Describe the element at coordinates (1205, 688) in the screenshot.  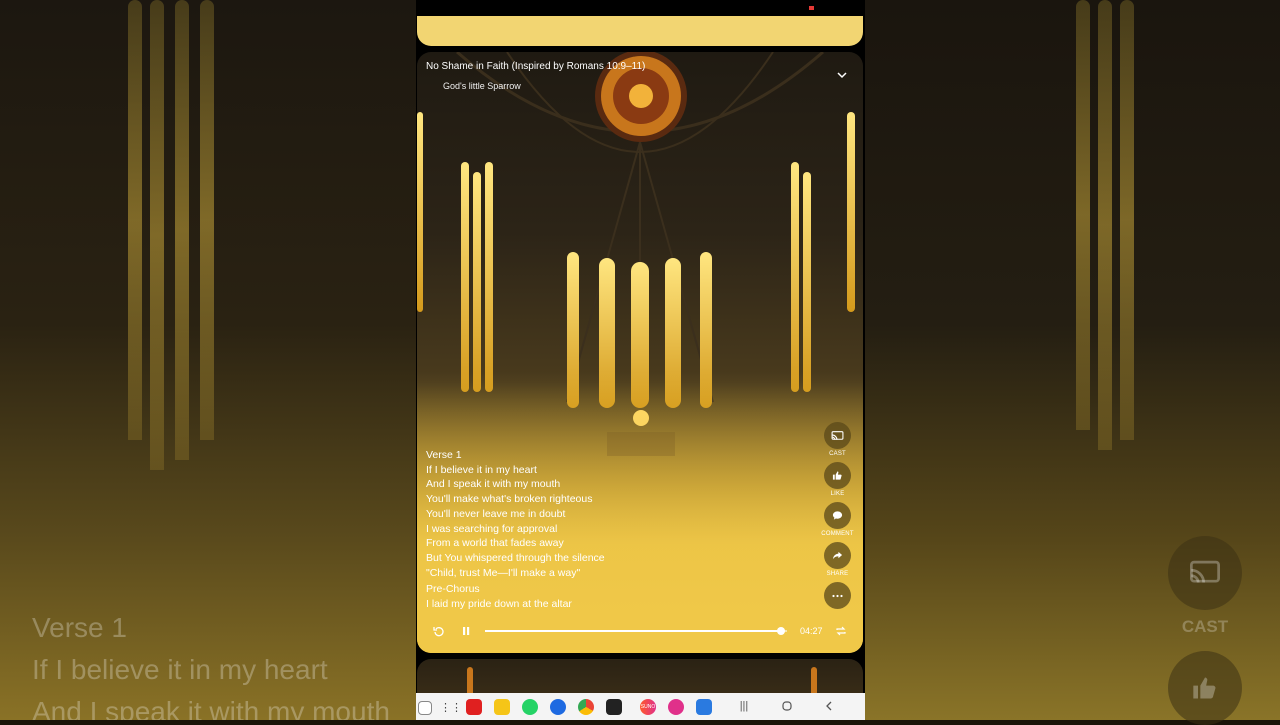
I see `background-like-icon` at that location.